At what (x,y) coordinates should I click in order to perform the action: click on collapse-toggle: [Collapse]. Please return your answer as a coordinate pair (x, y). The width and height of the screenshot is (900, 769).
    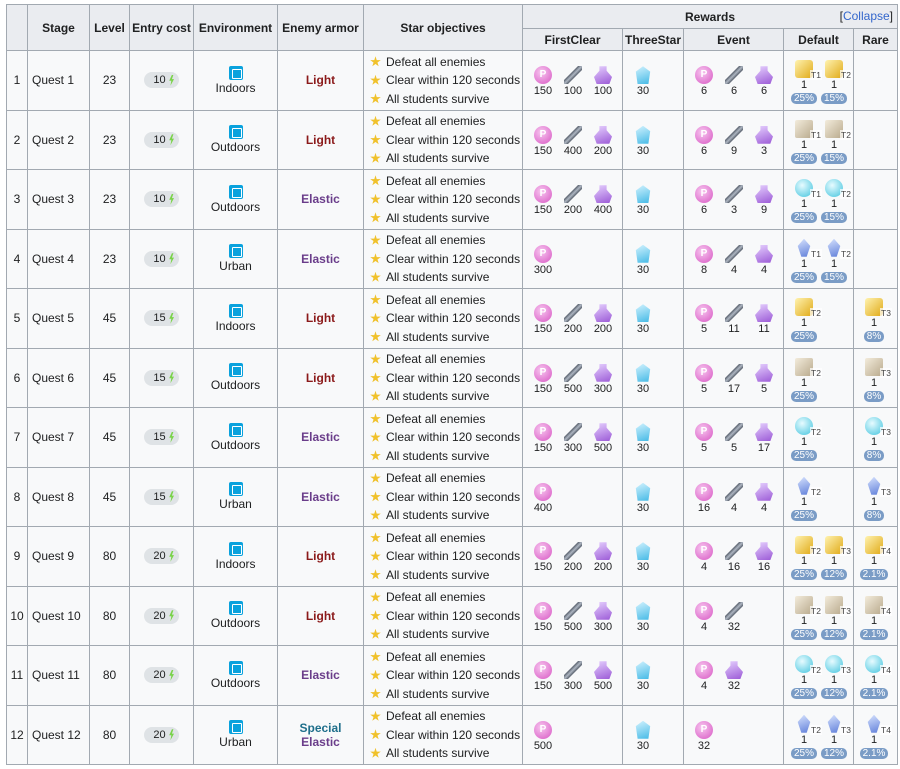
    Looking at the image, I should click on (866, 16).